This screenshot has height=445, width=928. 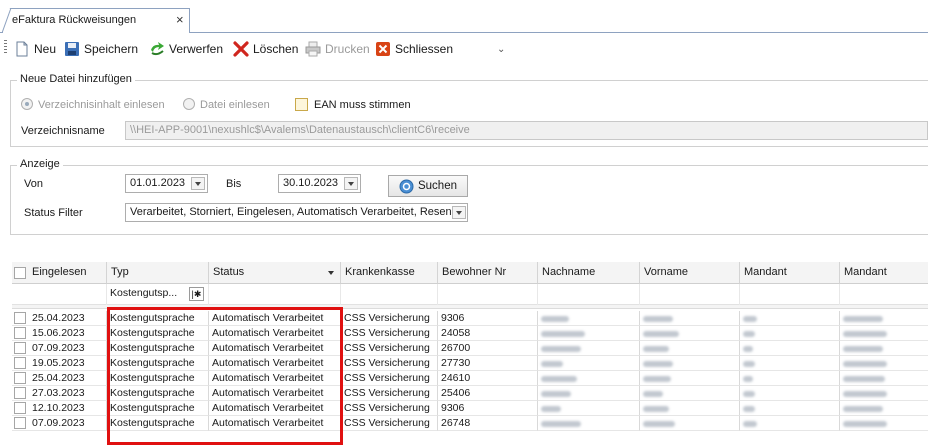 I want to click on status-filter-dropdown-icon, so click(x=459, y=212).